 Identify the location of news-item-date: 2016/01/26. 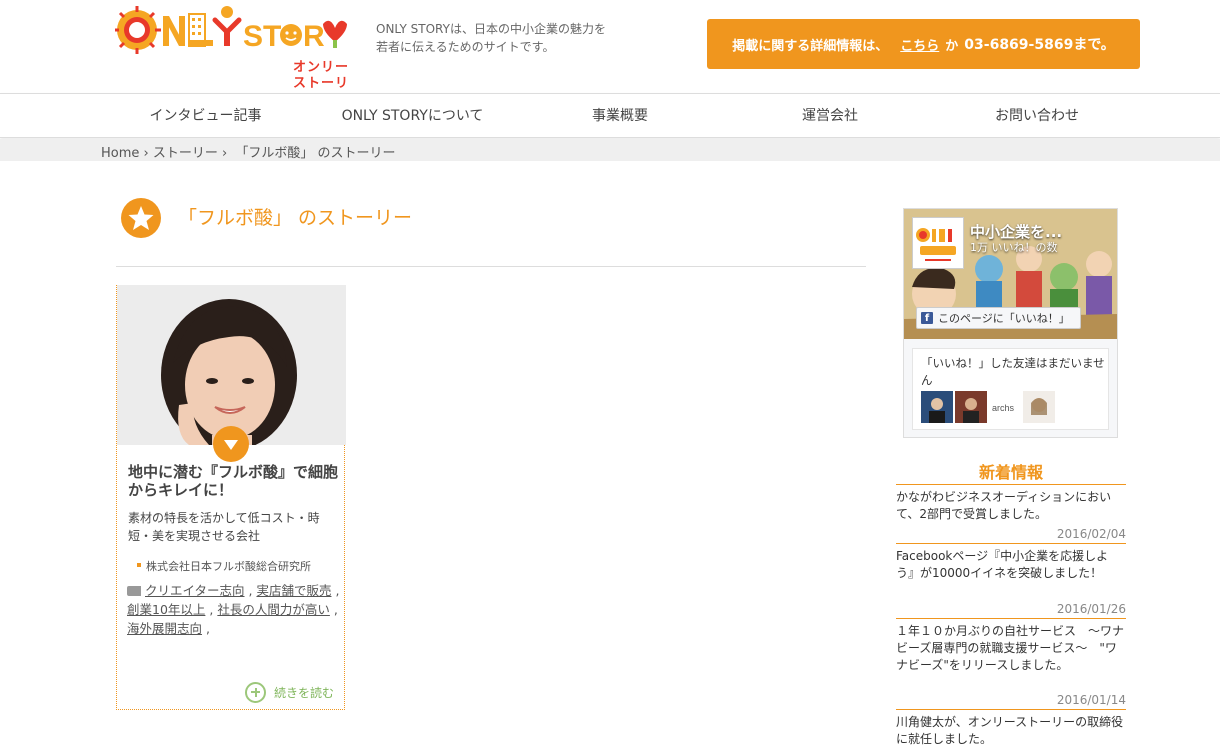
(1091, 609).